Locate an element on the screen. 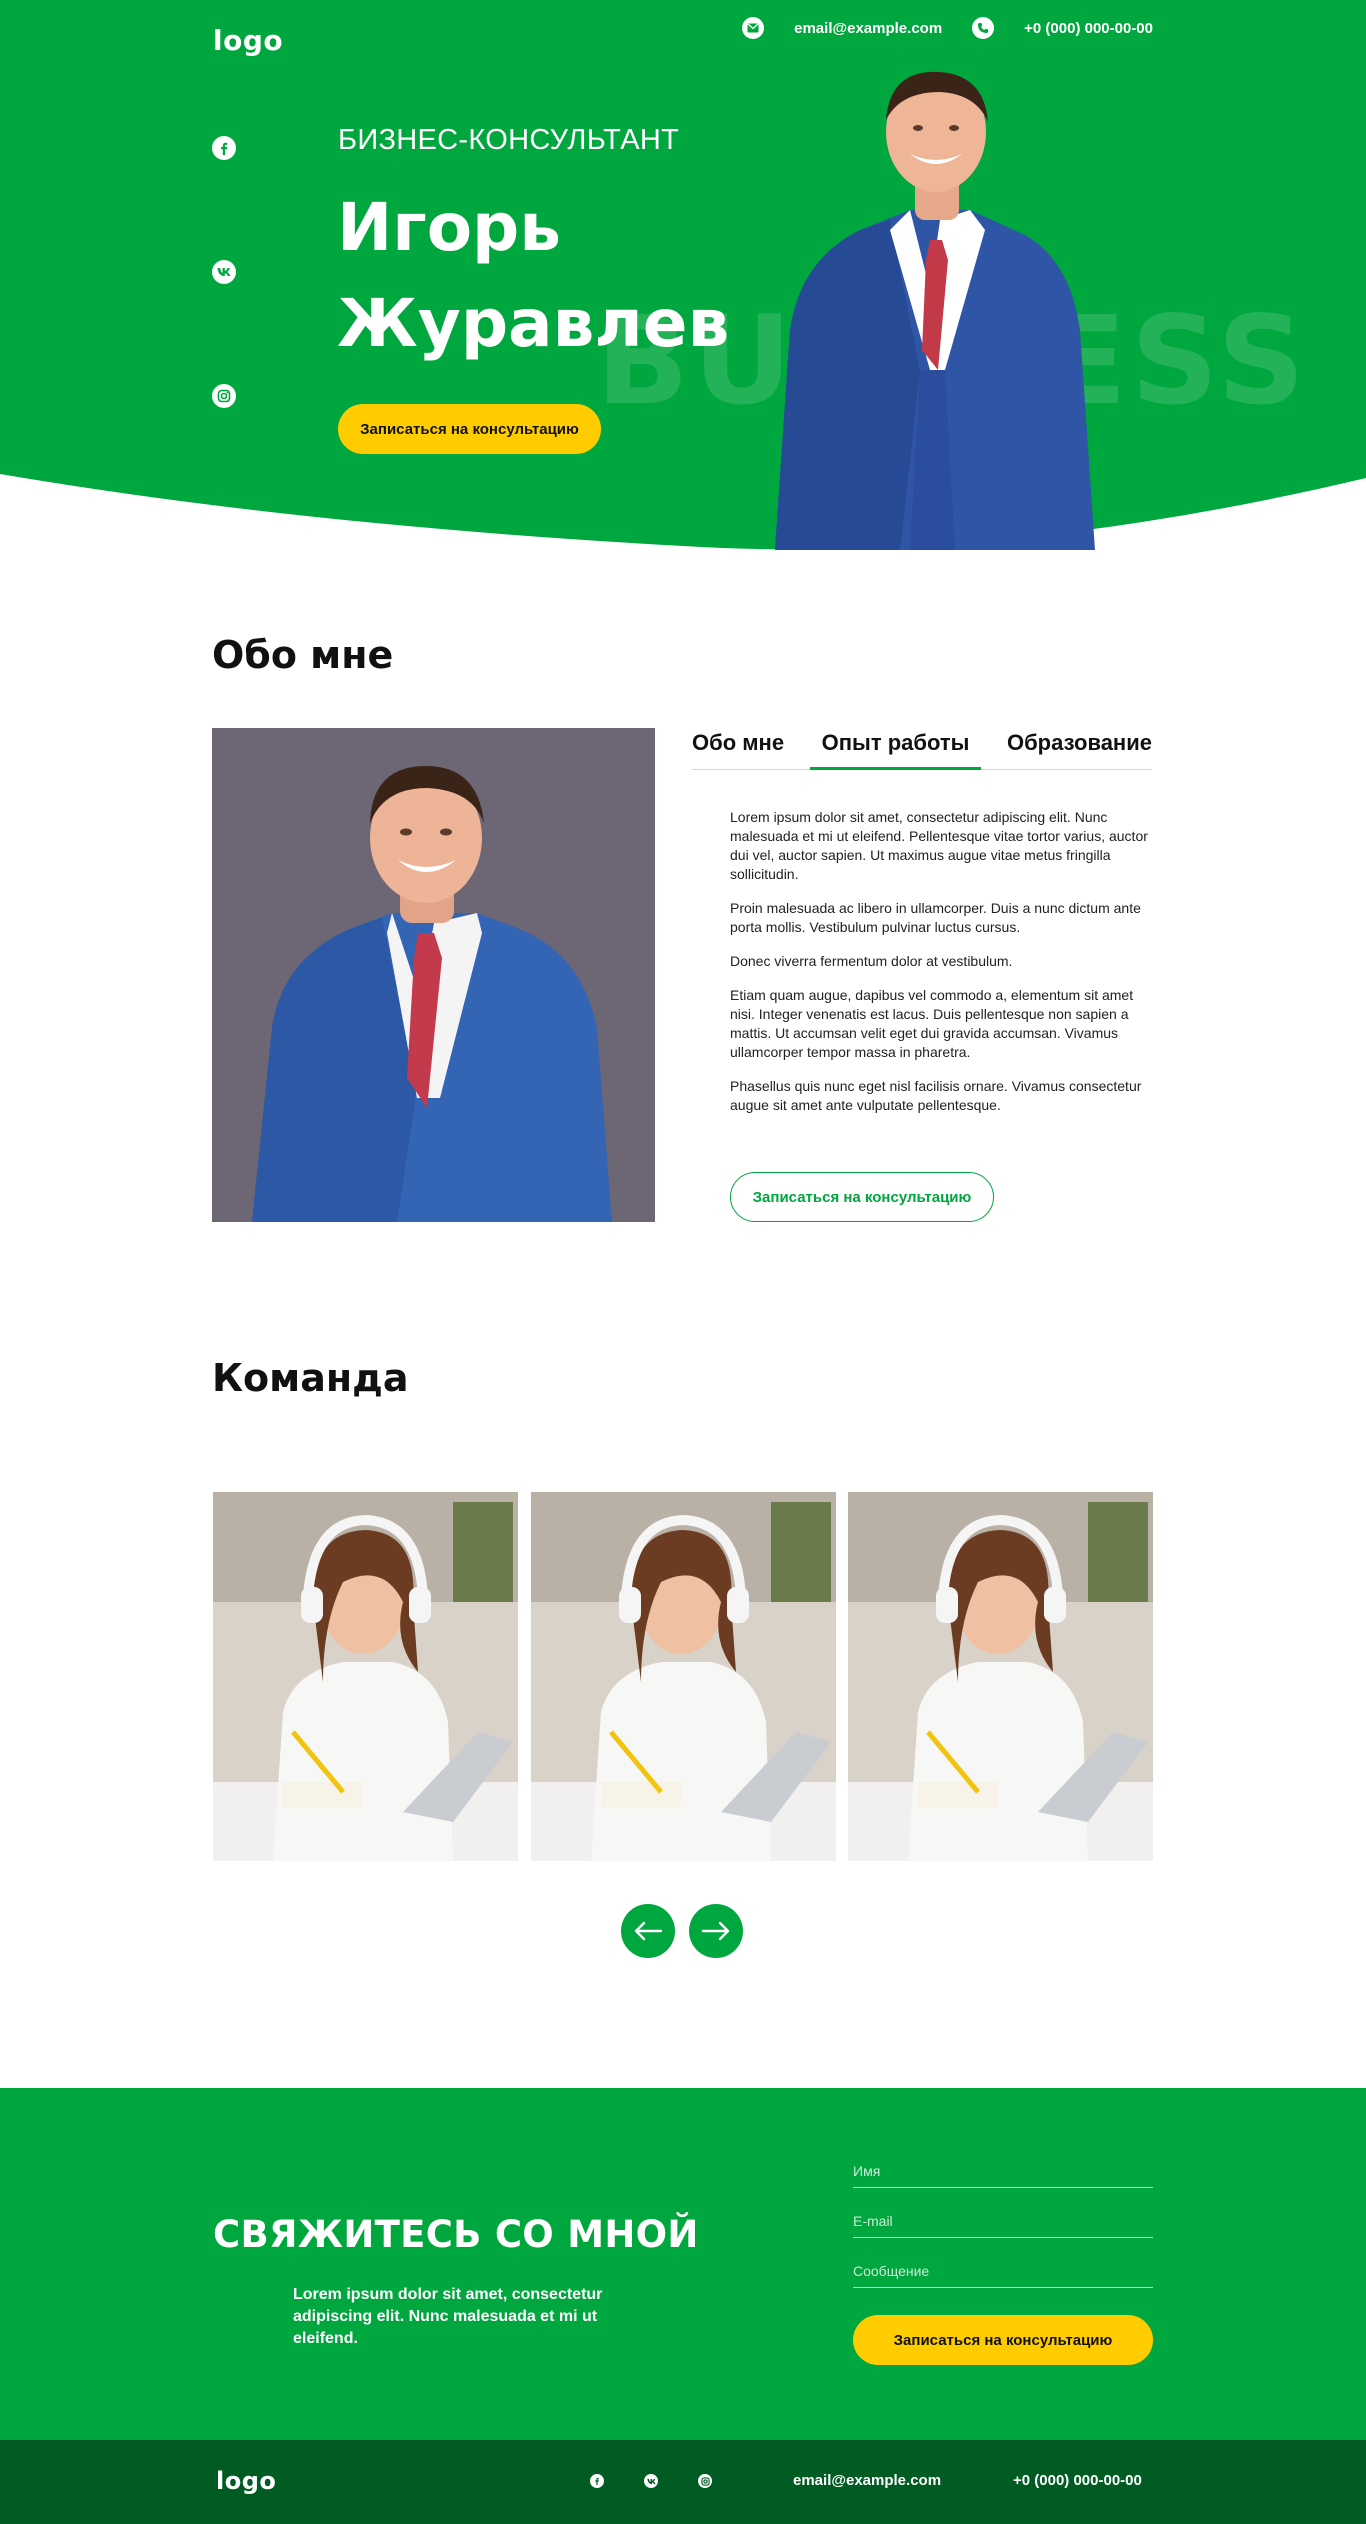 The width and height of the screenshot is (1366, 2524). footer-phone: +0 (000) 000-00-00 is located at coordinates (1077, 2480).